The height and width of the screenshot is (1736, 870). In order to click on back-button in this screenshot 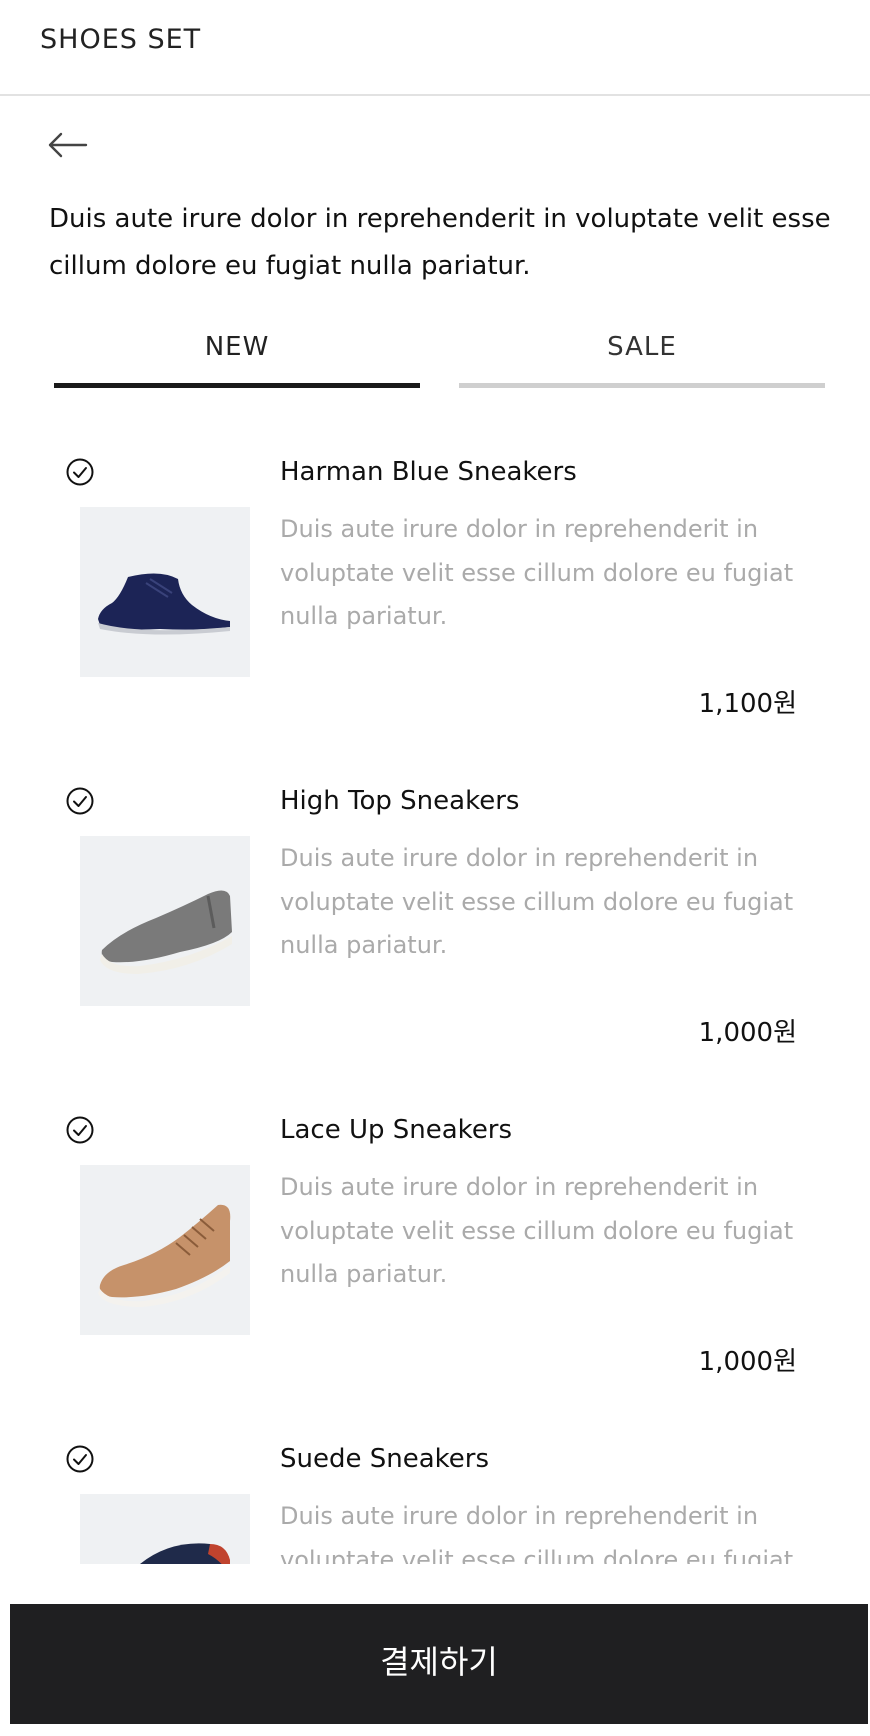, I will do `click(68, 146)`.